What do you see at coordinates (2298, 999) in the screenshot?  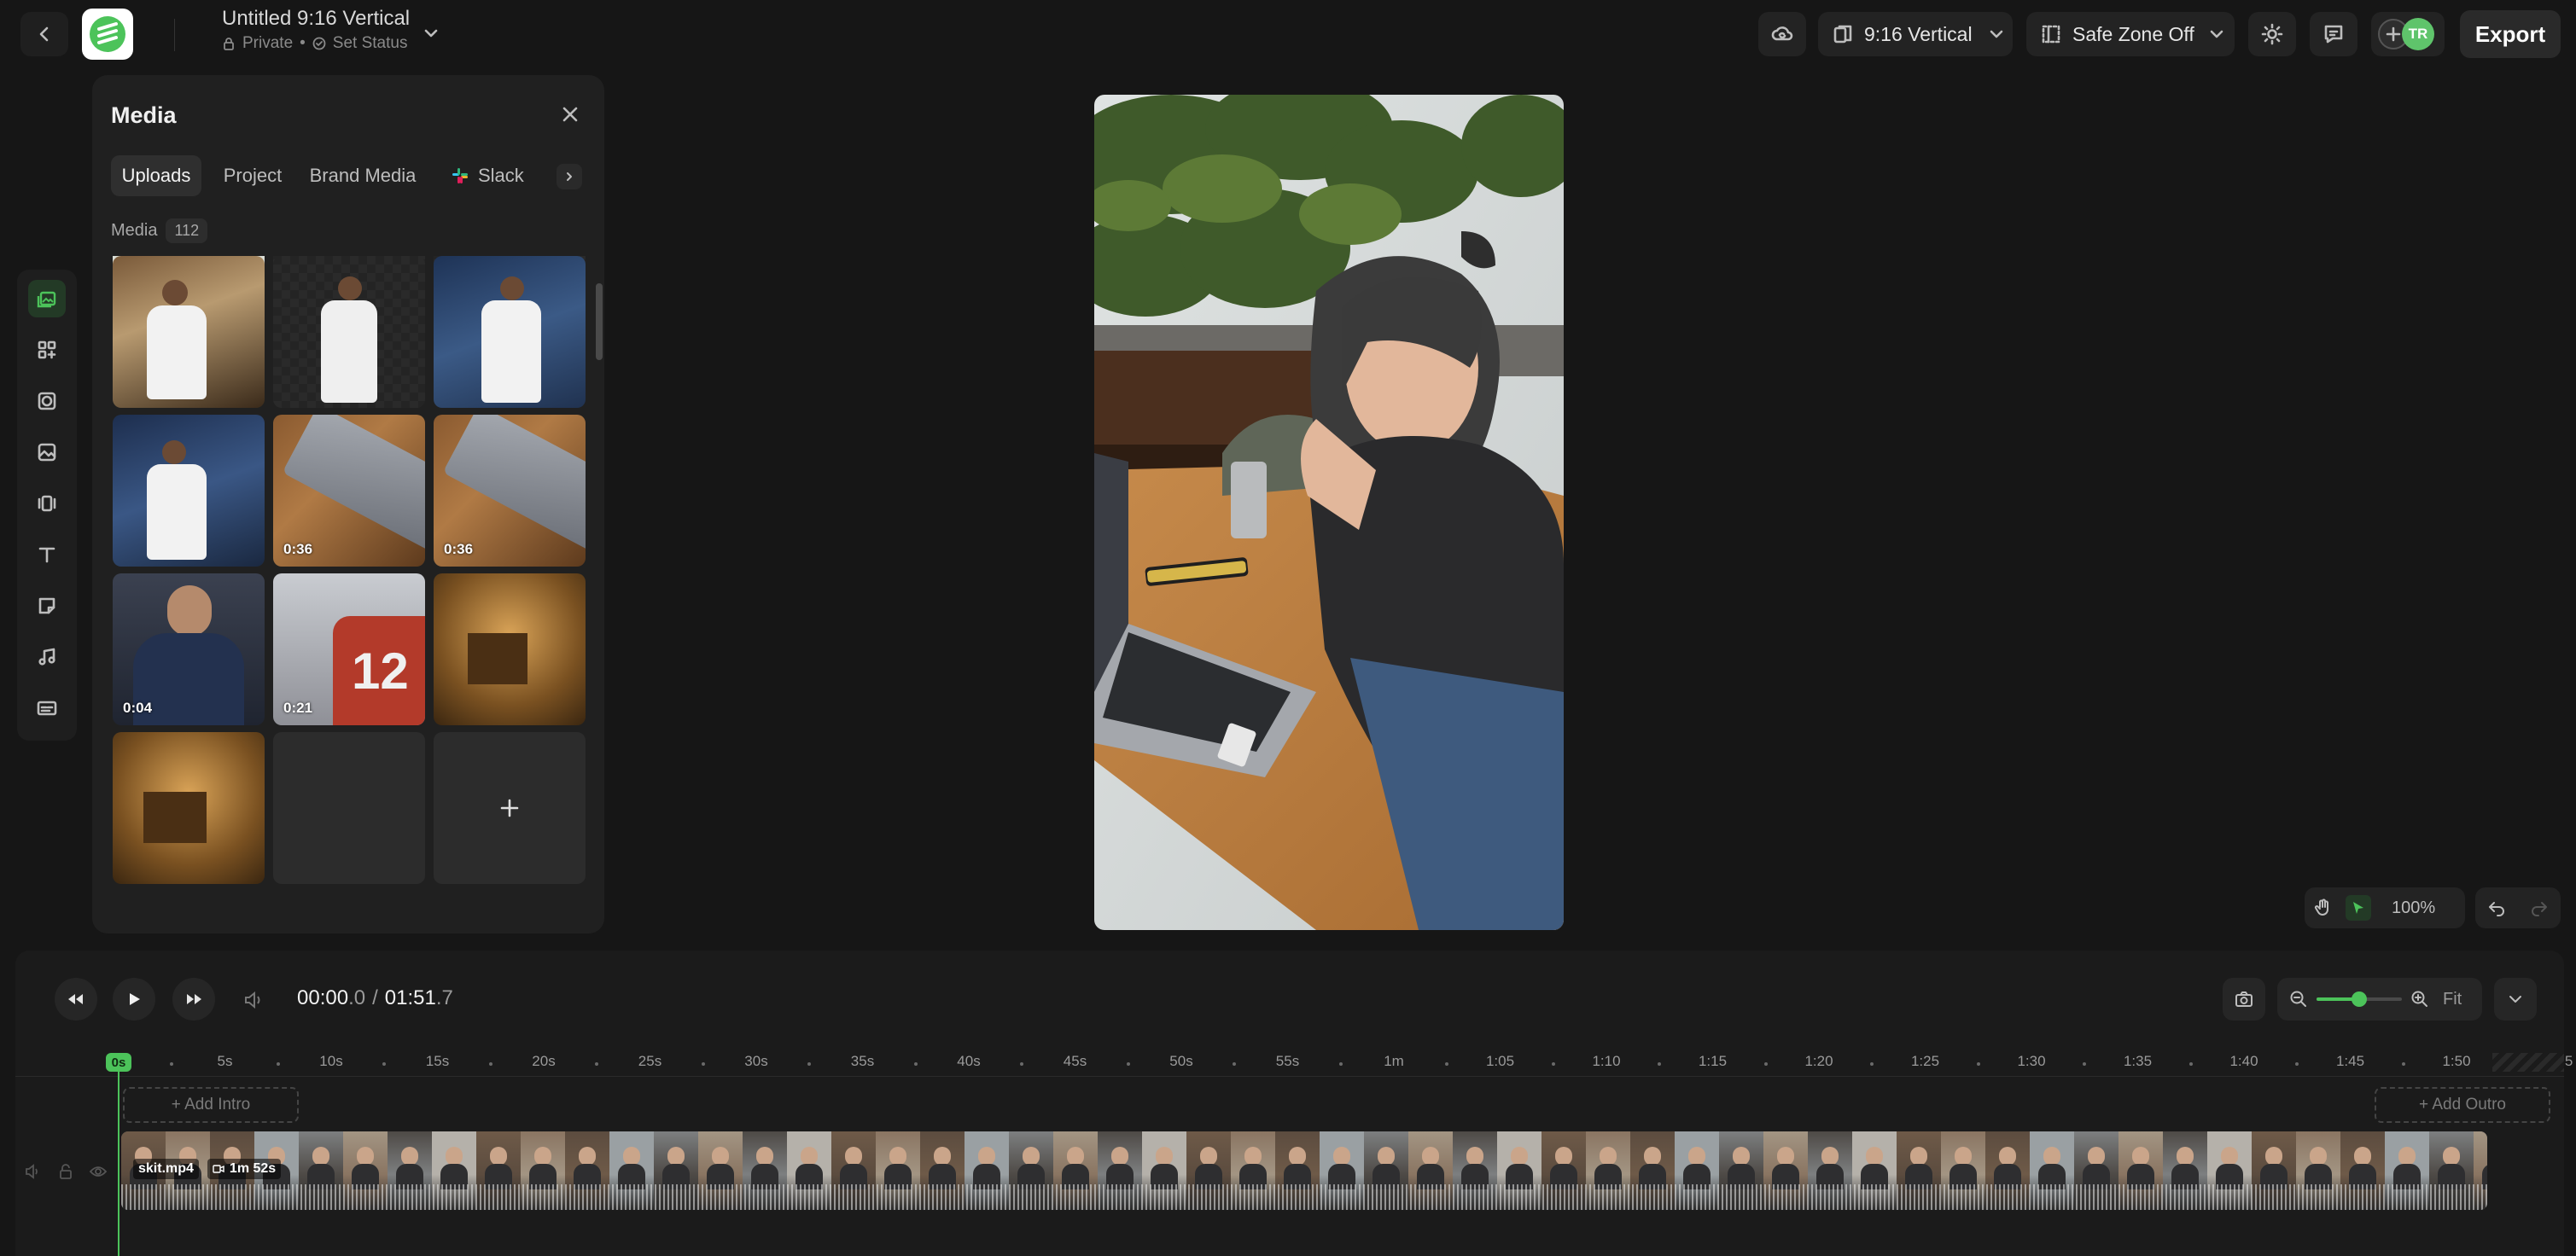 I see `zoom-out-icon` at bounding box center [2298, 999].